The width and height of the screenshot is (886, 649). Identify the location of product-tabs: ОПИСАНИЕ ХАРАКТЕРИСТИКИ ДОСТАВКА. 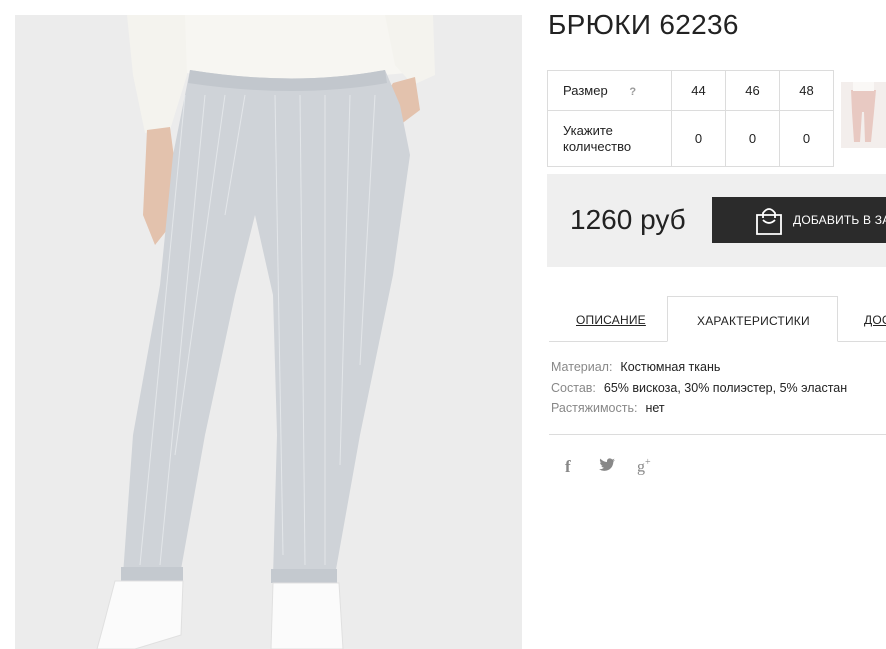
(717, 319).